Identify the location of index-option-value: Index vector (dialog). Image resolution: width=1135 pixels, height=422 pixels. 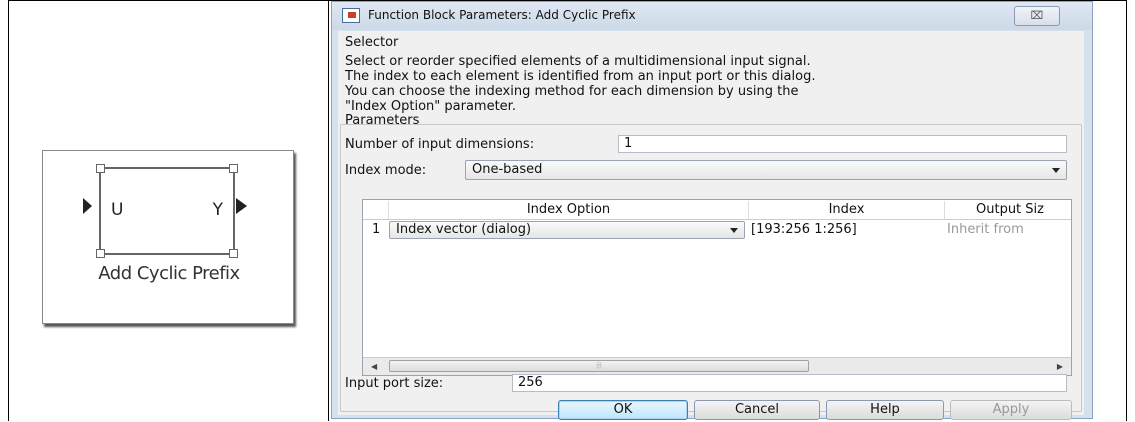
(464, 229).